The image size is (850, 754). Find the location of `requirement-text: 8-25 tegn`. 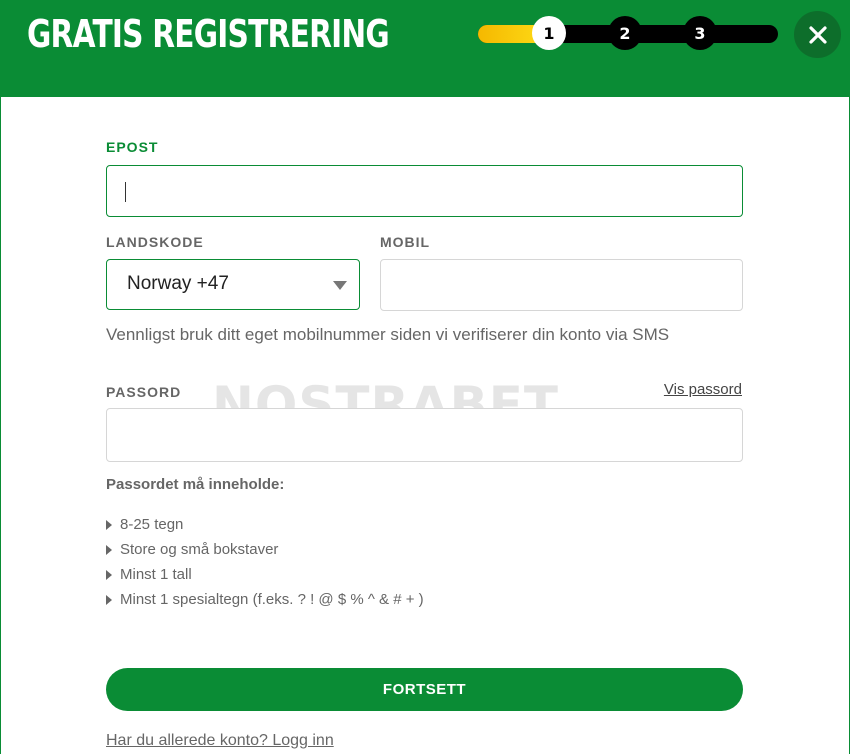

requirement-text: 8-25 tegn is located at coordinates (152, 524).